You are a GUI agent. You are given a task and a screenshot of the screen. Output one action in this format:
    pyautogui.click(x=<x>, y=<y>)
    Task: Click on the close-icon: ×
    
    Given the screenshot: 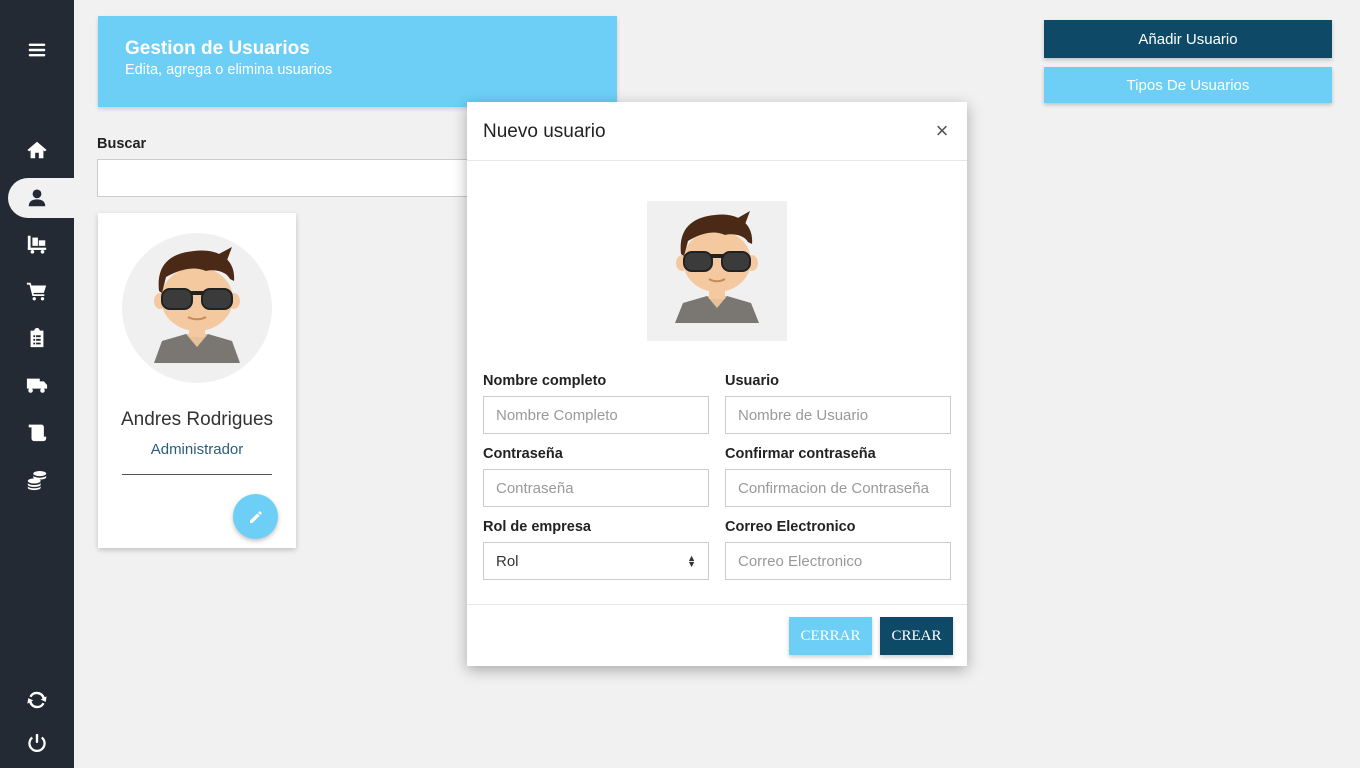 What is the action you would take?
    pyautogui.click(x=942, y=131)
    